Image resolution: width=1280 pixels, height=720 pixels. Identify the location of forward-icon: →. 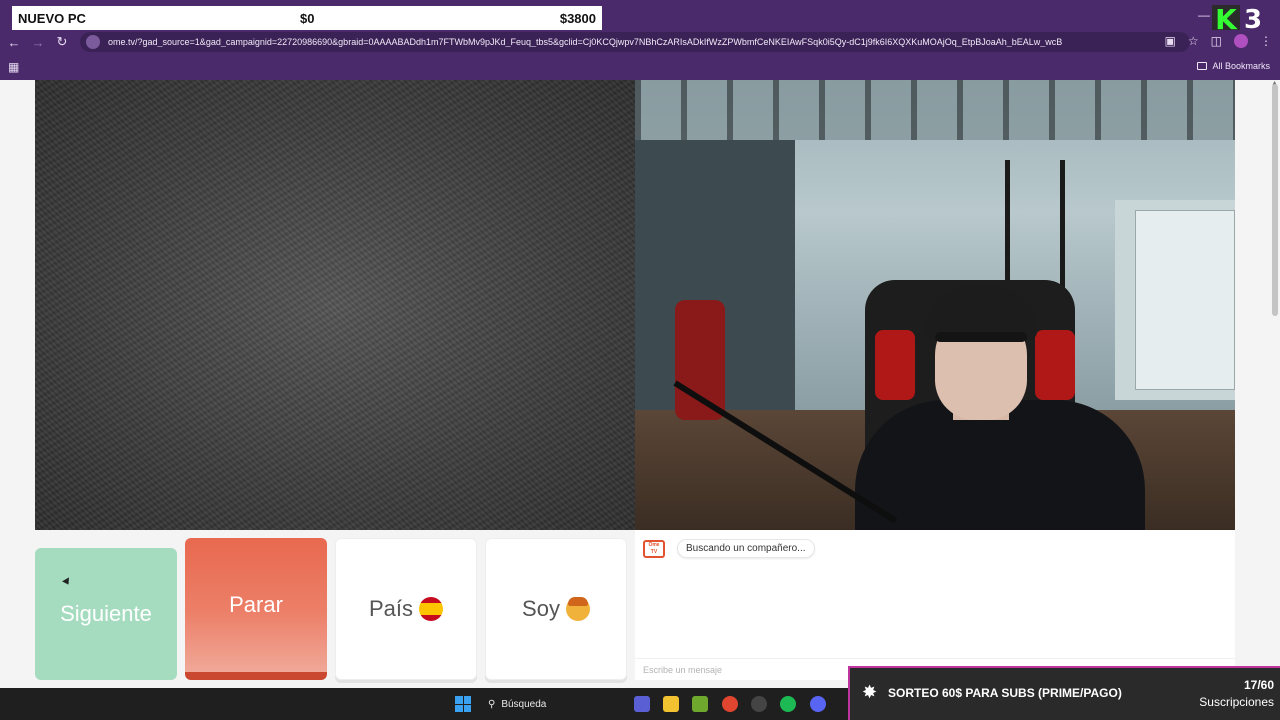
(38, 42).